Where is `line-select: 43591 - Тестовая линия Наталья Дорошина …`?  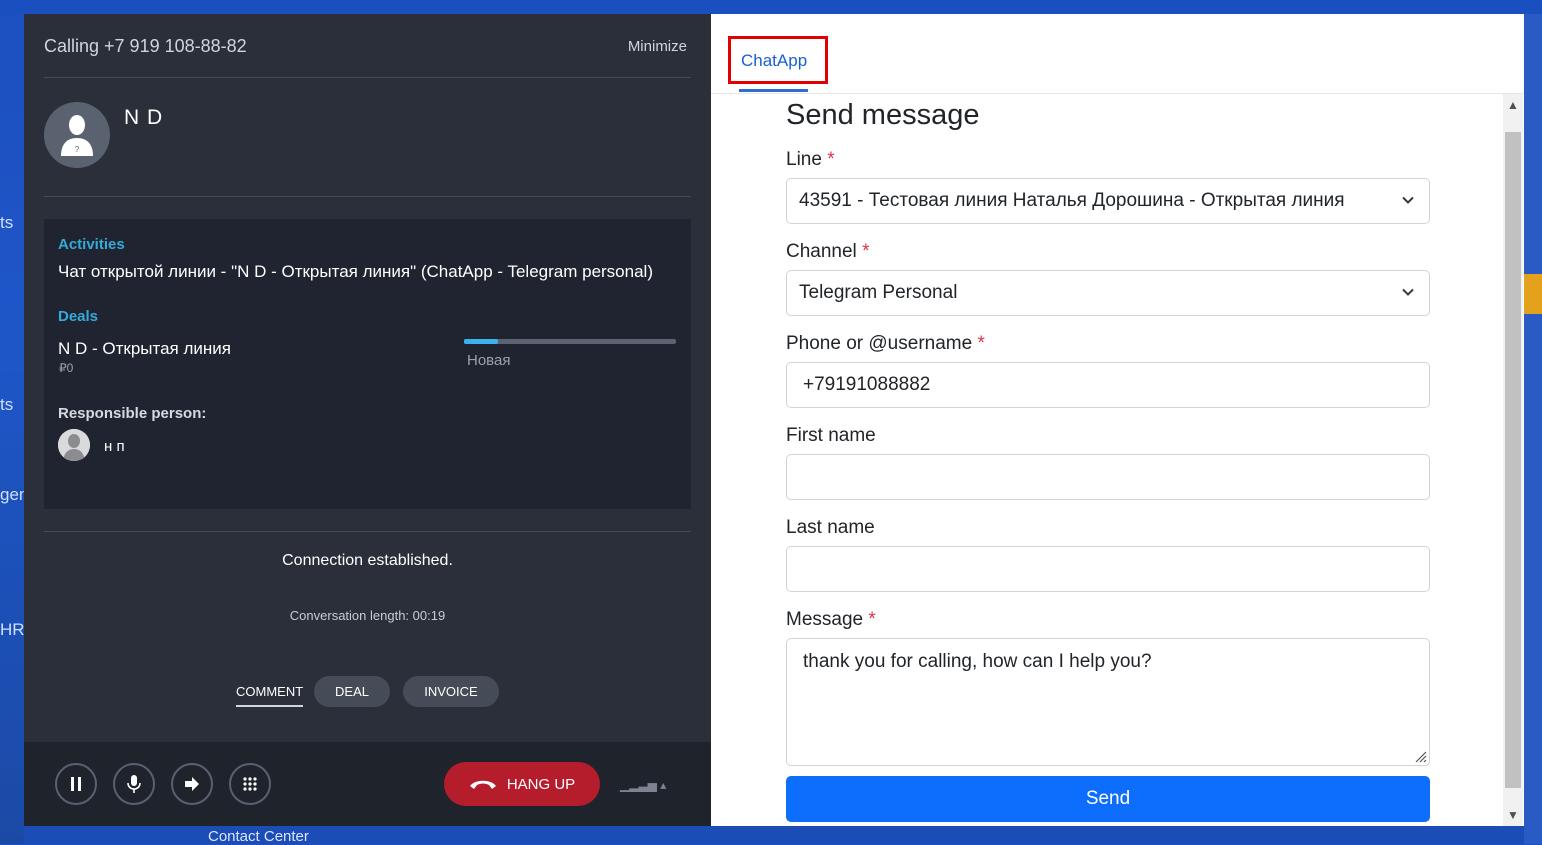 line-select: 43591 - Тестовая линия Наталья Дорошина … is located at coordinates (1108, 201).